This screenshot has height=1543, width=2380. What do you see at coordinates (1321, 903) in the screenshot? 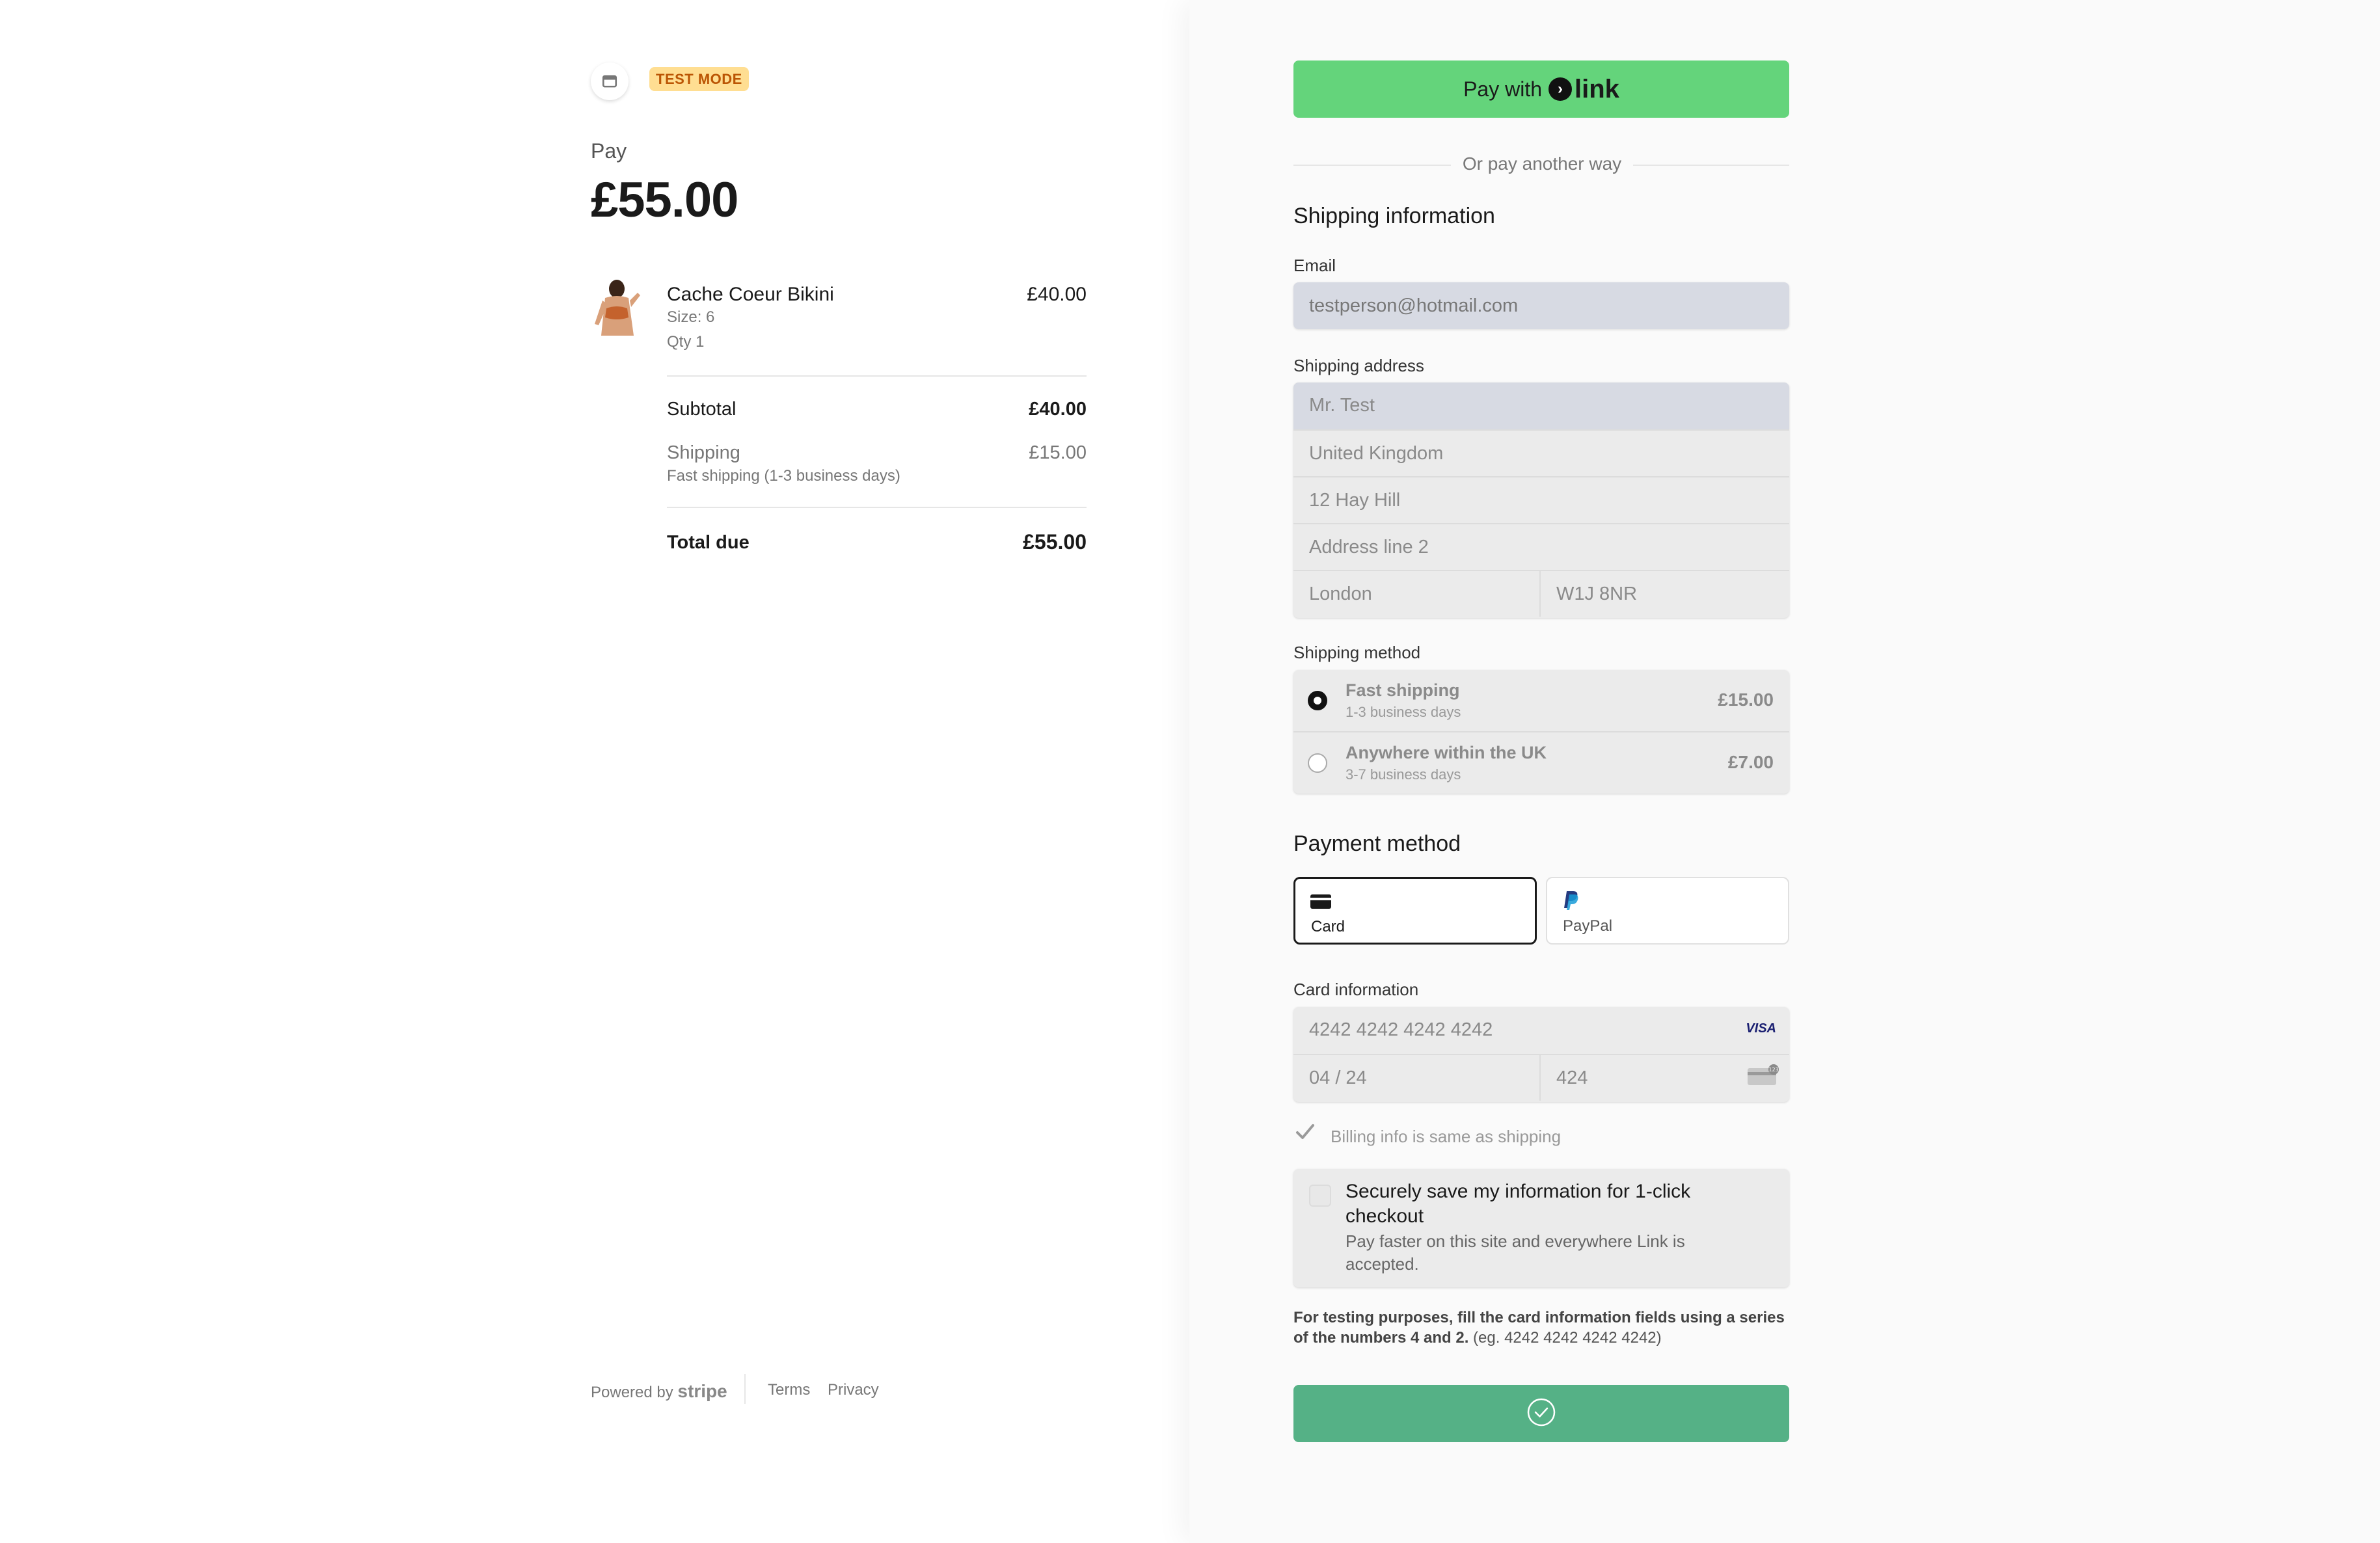
I see `card-icon` at bounding box center [1321, 903].